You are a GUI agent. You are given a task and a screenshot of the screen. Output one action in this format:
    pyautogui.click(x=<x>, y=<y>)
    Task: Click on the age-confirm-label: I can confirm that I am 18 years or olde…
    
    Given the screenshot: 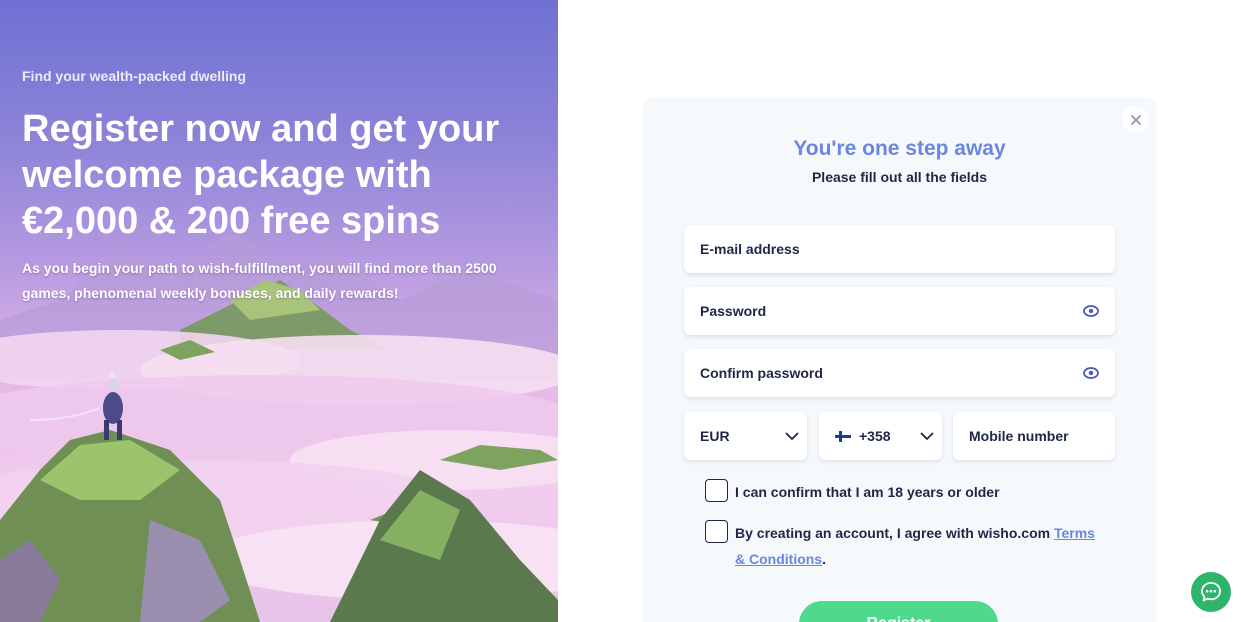 What is the action you would take?
    pyautogui.click(x=867, y=492)
    